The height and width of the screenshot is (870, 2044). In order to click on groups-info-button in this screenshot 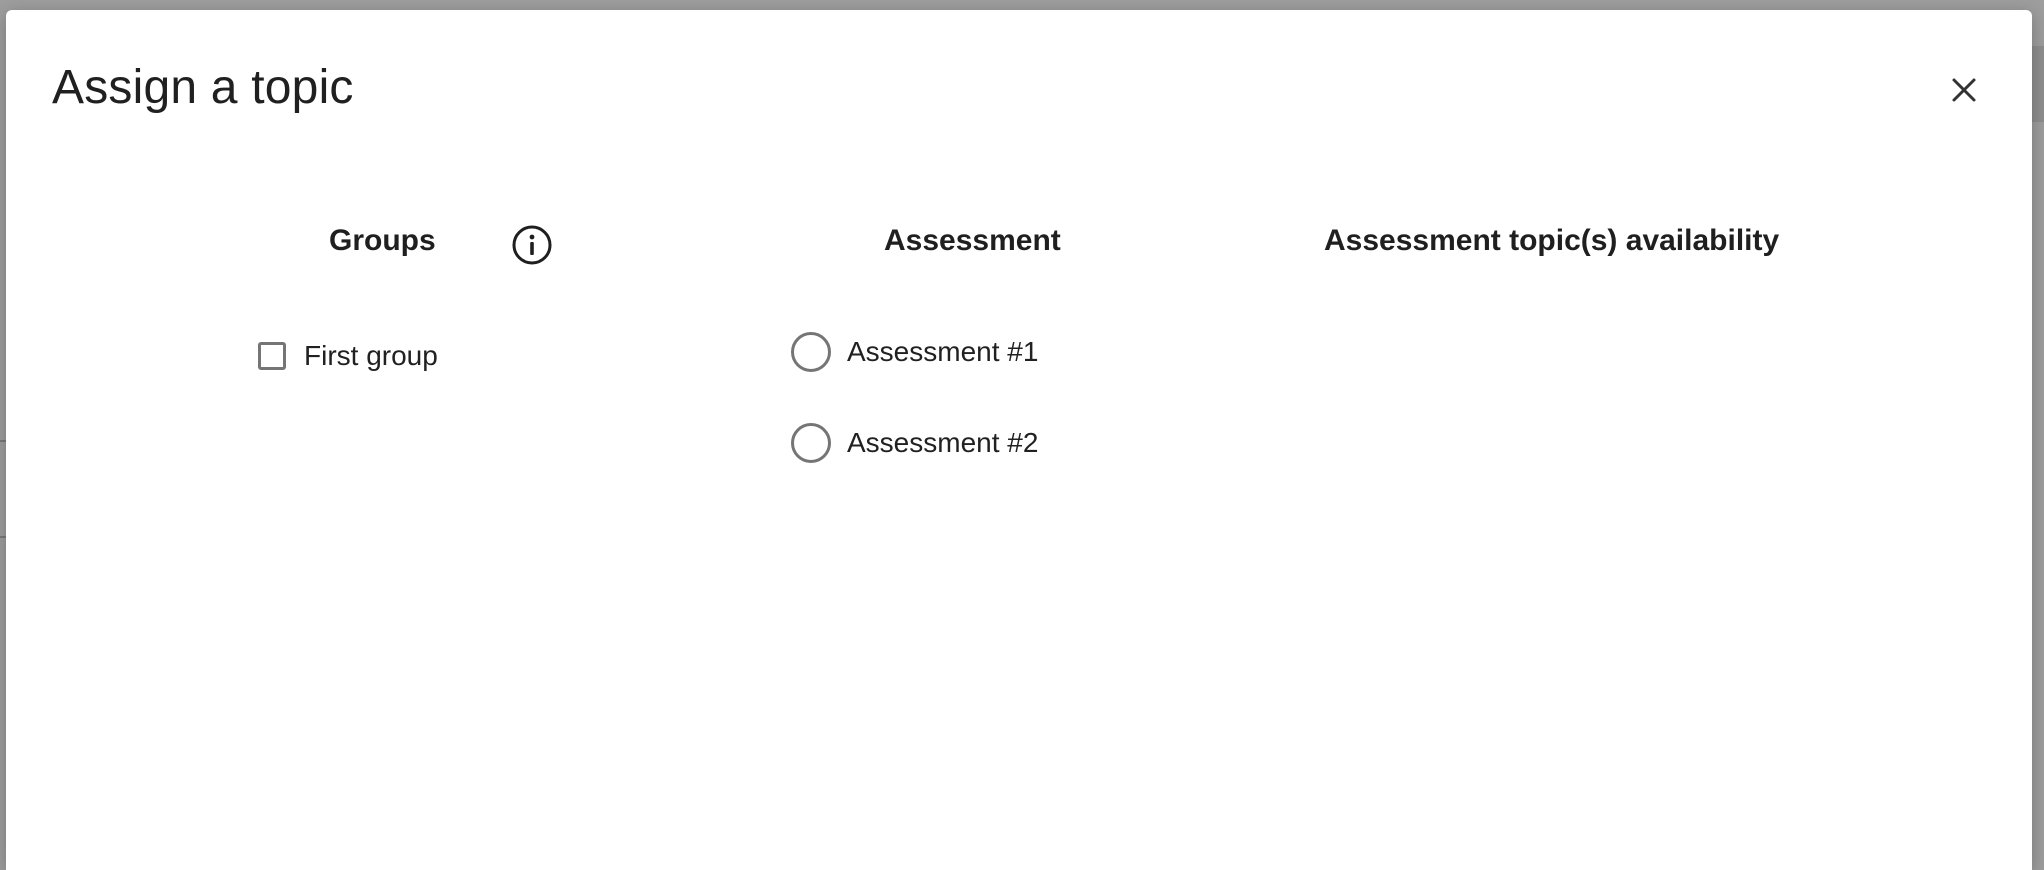, I will do `click(532, 245)`.